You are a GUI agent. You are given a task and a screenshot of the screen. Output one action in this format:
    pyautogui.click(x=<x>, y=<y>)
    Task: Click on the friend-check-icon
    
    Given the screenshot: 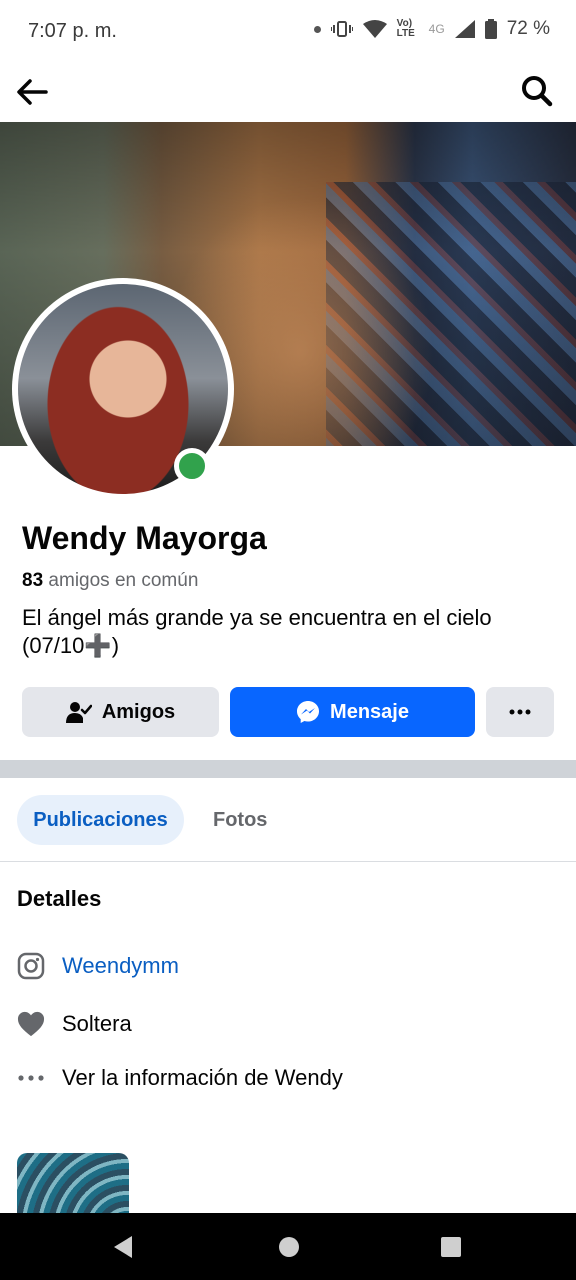 What is the action you would take?
    pyautogui.click(x=78, y=712)
    